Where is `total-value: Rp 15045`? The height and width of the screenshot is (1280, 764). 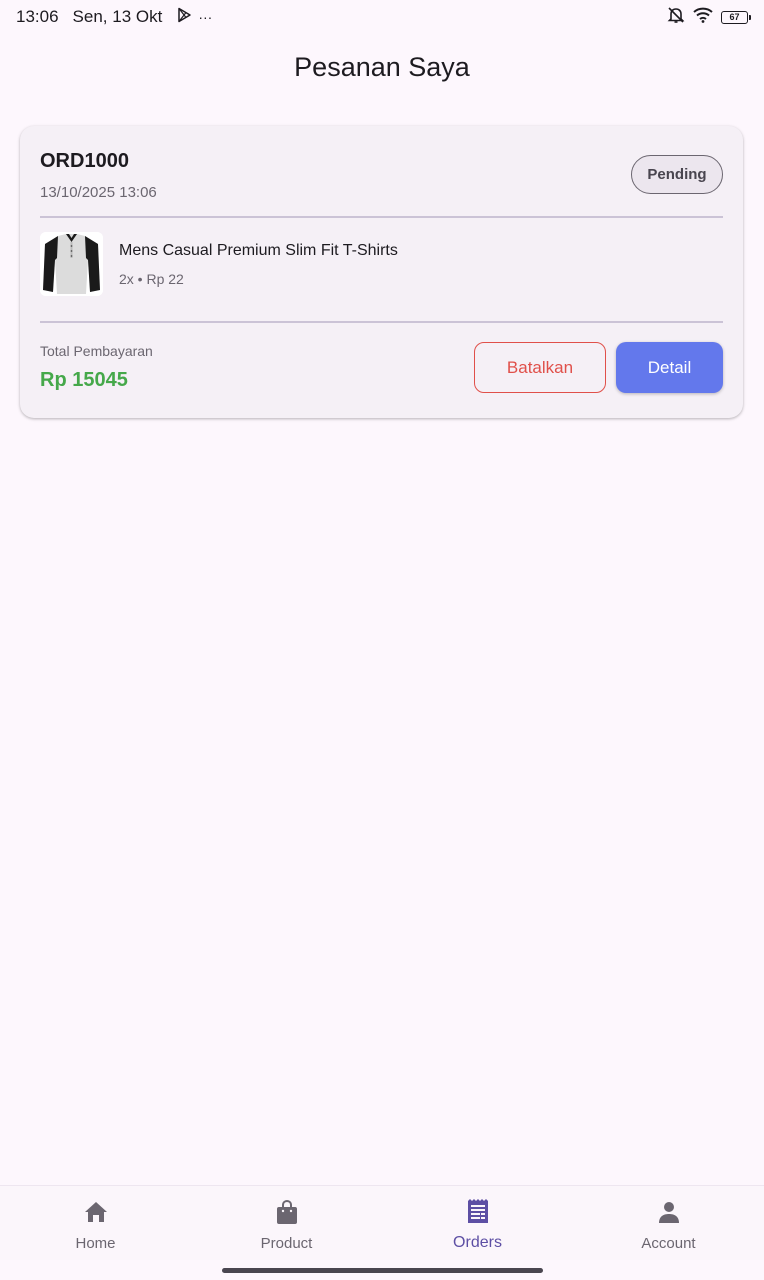 total-value: Rp 15045 is located at coordinates (84, 380).